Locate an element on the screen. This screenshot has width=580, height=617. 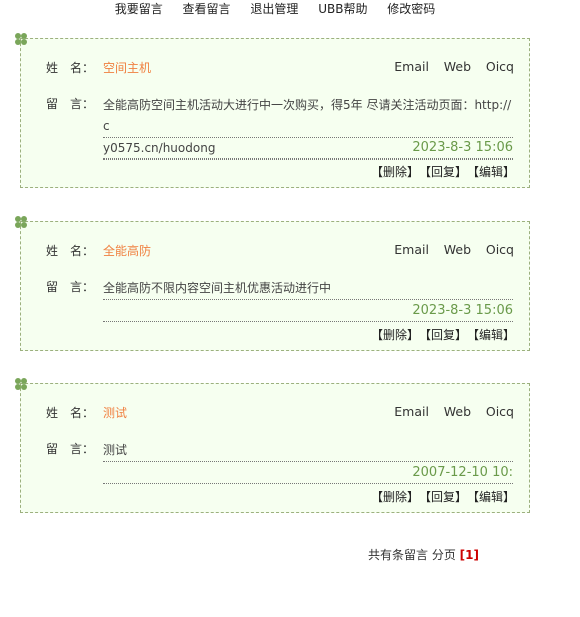
message-line: 全能高防不限内容空间主机优惠活动进行中 is located at coordinates (308, 289).